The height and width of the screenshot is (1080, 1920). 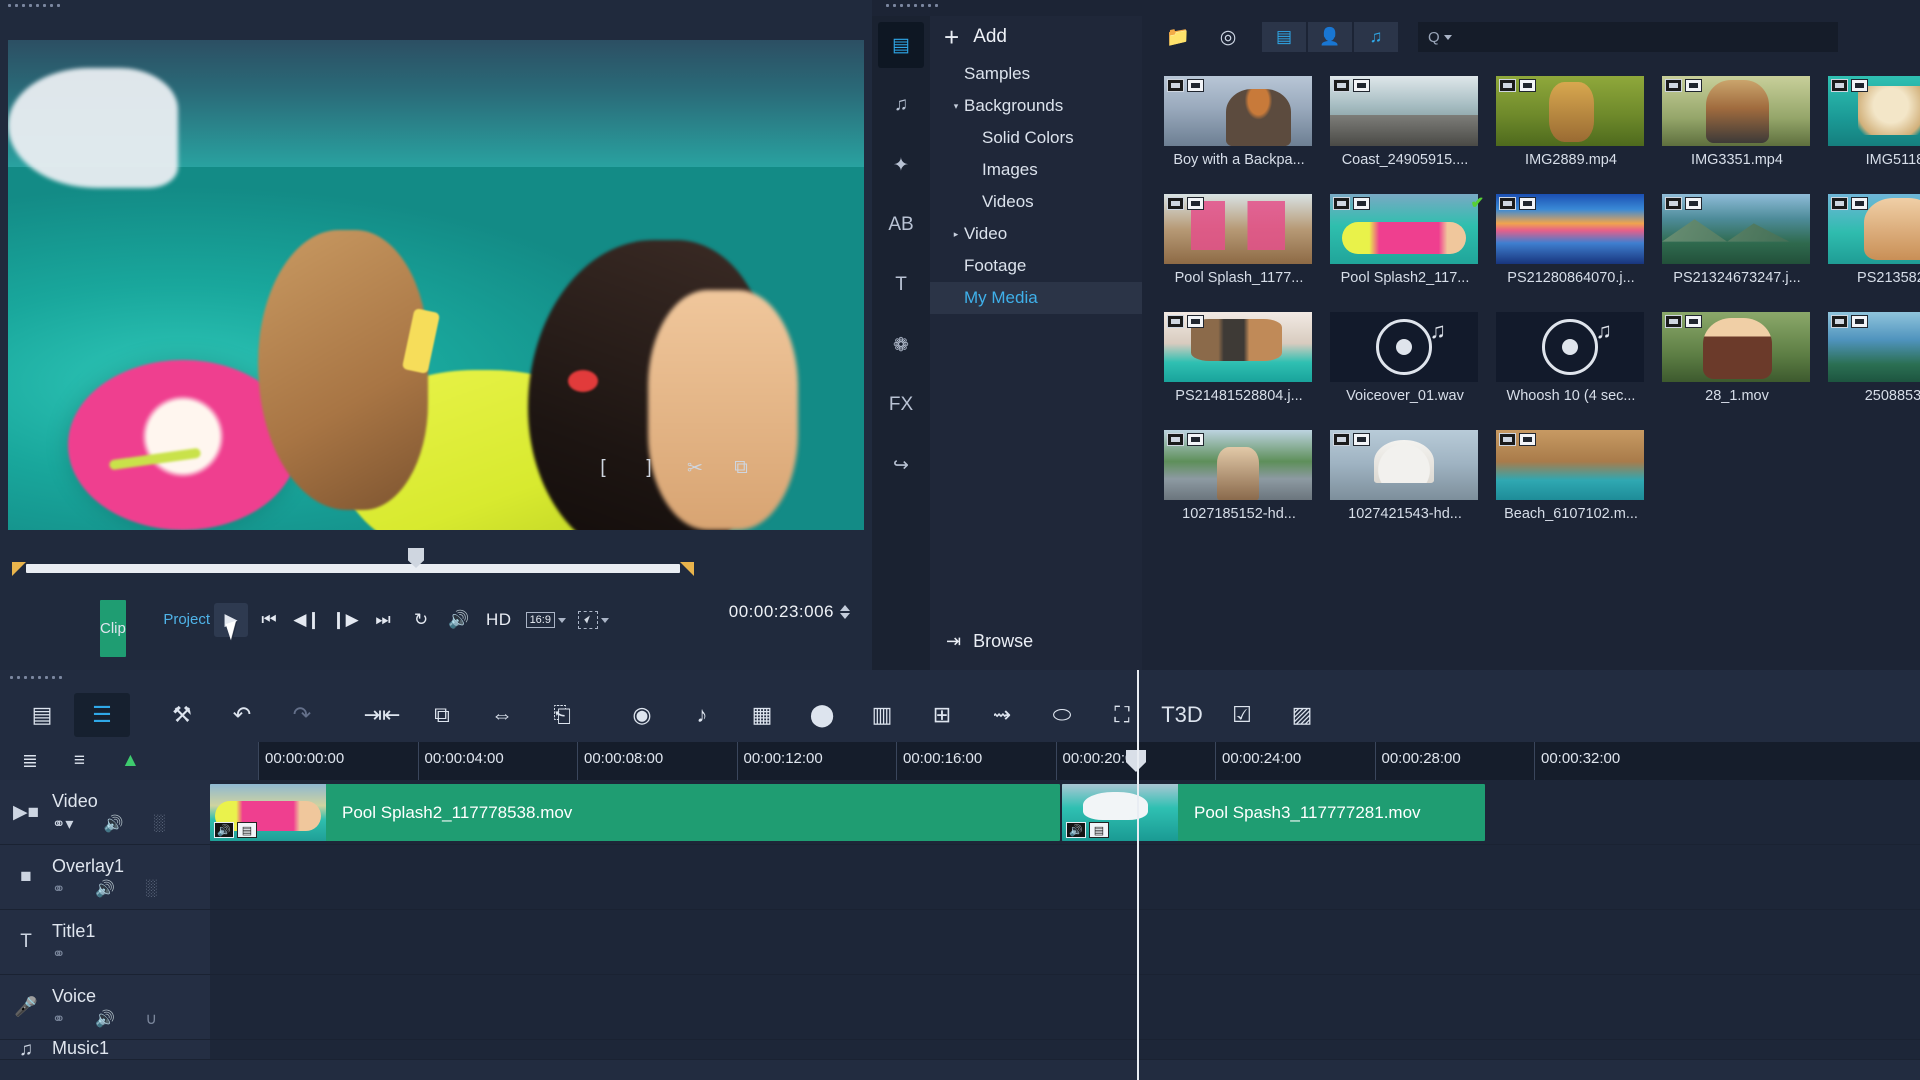 I want to click on timeline-playhead-handle, so click(x=1136, y=761).